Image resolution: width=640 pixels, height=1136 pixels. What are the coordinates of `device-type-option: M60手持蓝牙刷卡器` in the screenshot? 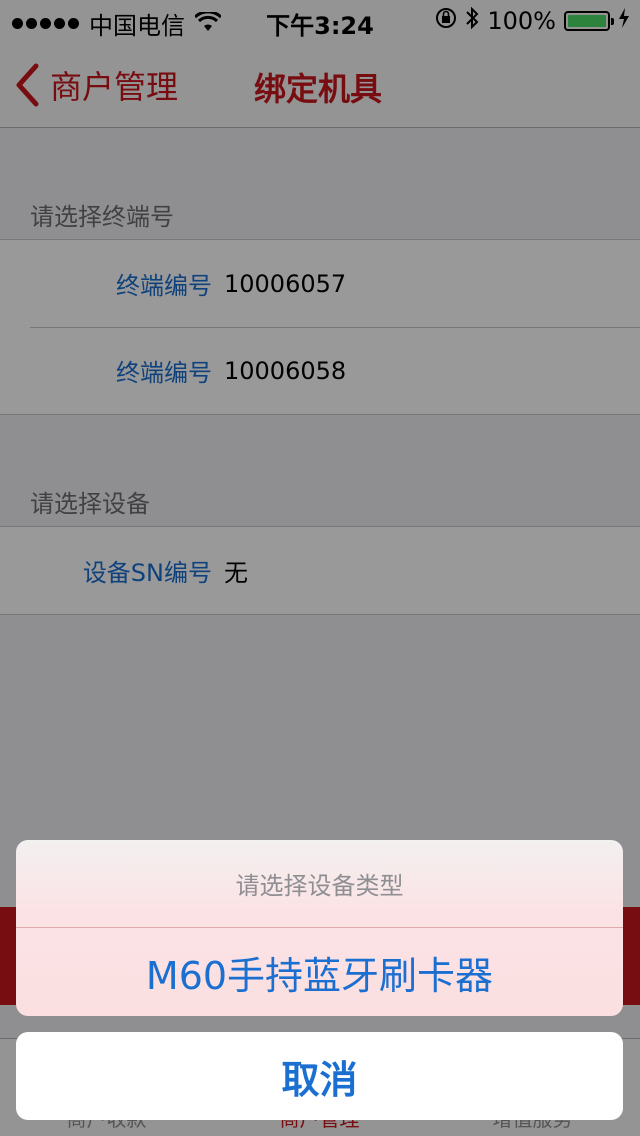 It's located at (319, 972).